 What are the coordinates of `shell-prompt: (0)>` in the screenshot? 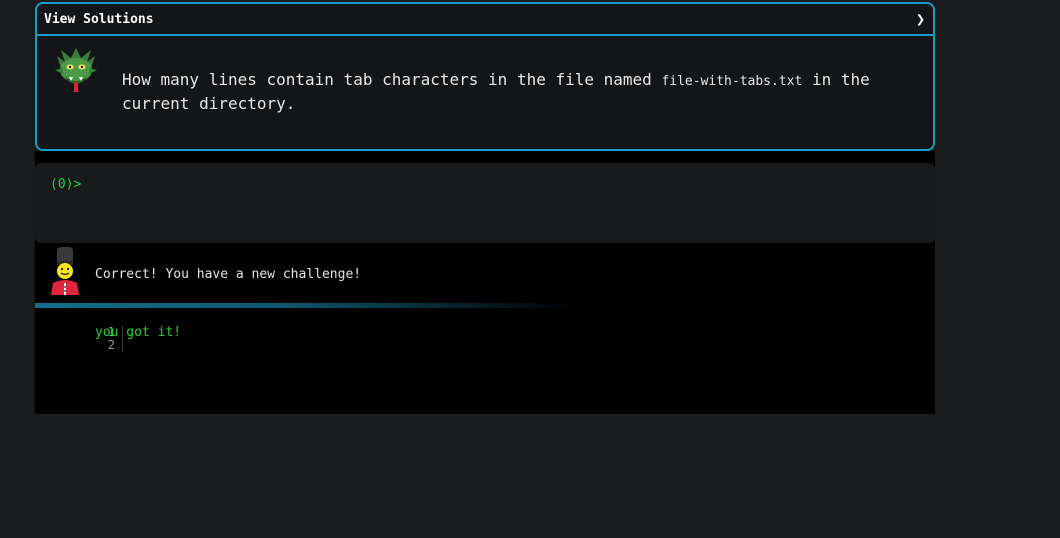 It's located at (66, 184).